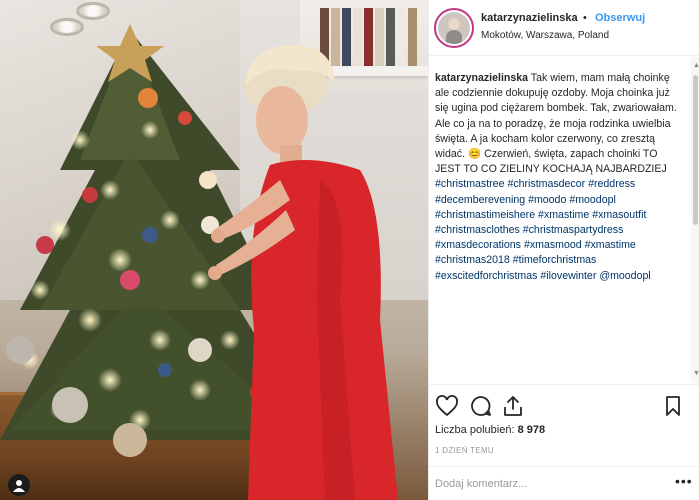 Image resolution: width=699 pixels, height=500 pixels. What do you see at coordinates (474, 154) in the screenshot?
I see `smile-emoji-icon: 😊` at bounding box center [474, 154].